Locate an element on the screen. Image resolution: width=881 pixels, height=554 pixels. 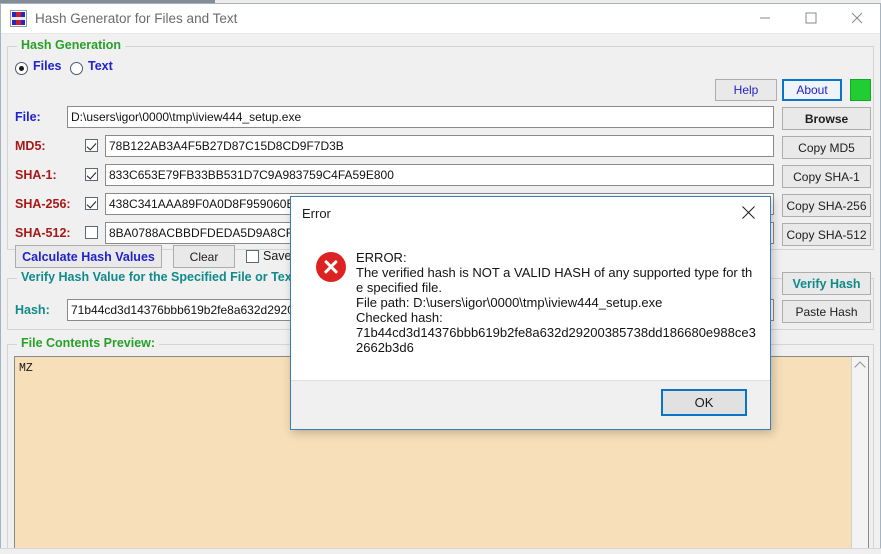
copy-sha256-button: Copy SHA-256 is located at coordinates (826, 205).